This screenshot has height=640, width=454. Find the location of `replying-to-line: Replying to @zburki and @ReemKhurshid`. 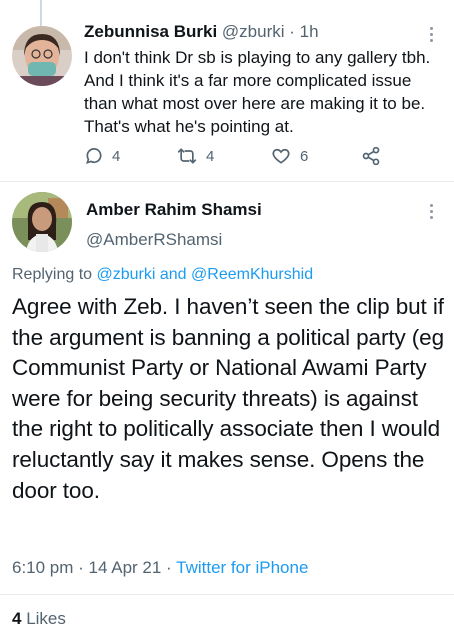

replying-to-line: Replying to @zburki and @ReemKhurshid is located at coordinates (162, 275).